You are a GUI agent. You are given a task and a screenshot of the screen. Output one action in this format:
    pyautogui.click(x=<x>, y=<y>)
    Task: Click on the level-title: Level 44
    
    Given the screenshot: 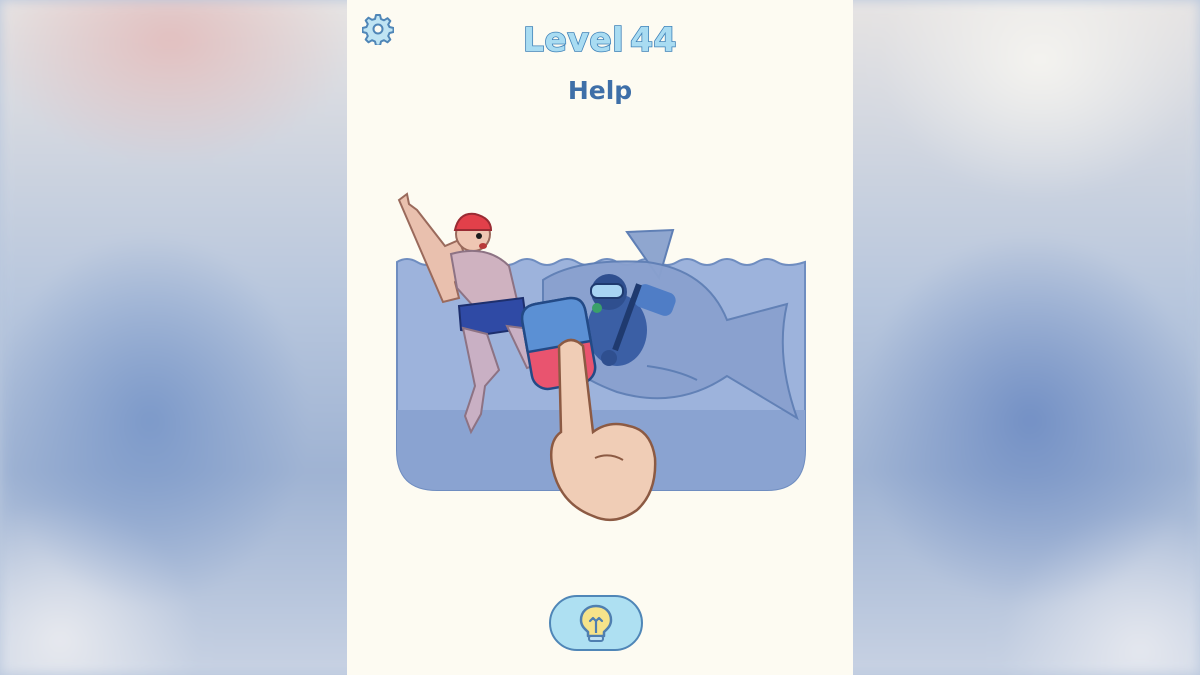 What is the action you would take?
    pyautogui.click(x=600, y=39)
    